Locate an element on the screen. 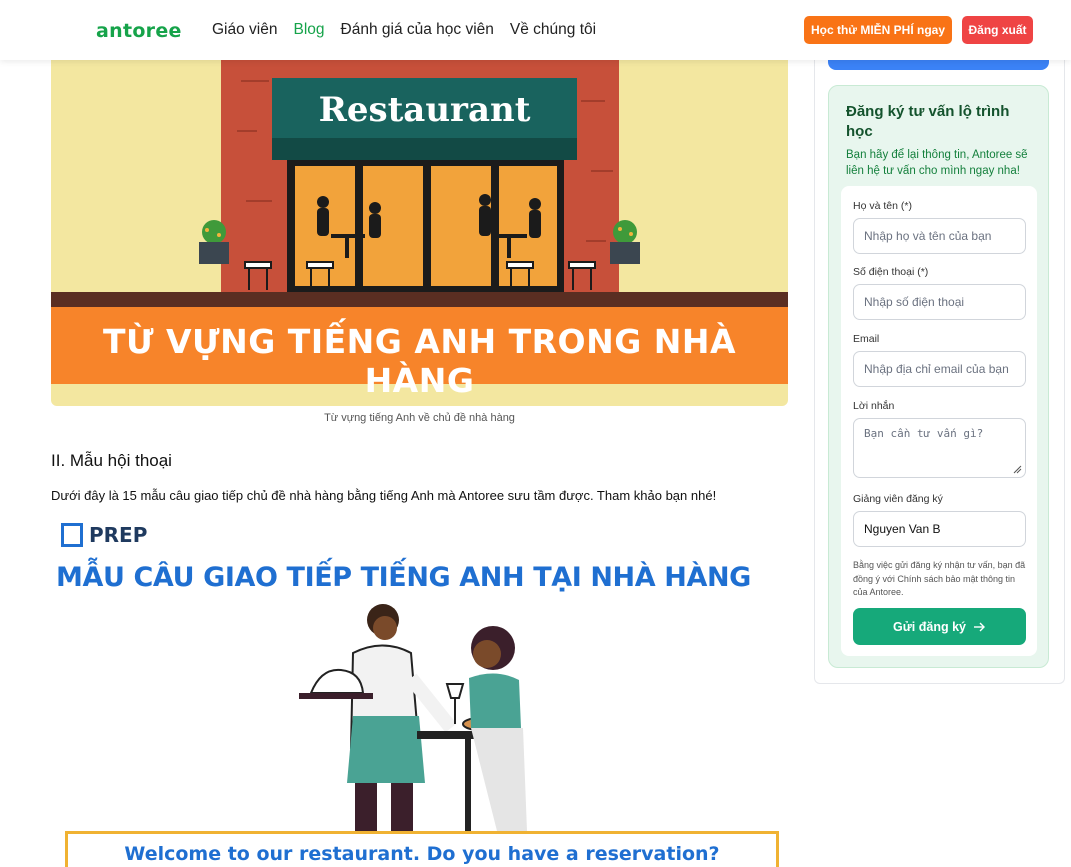 The height and width of the screenshot is (867, 1071). image2-title: MẪU CÂU GIAO TIẾP TIẾNG ANH TẠI NHÀ HÀNG is located at coordinates (403, 577).